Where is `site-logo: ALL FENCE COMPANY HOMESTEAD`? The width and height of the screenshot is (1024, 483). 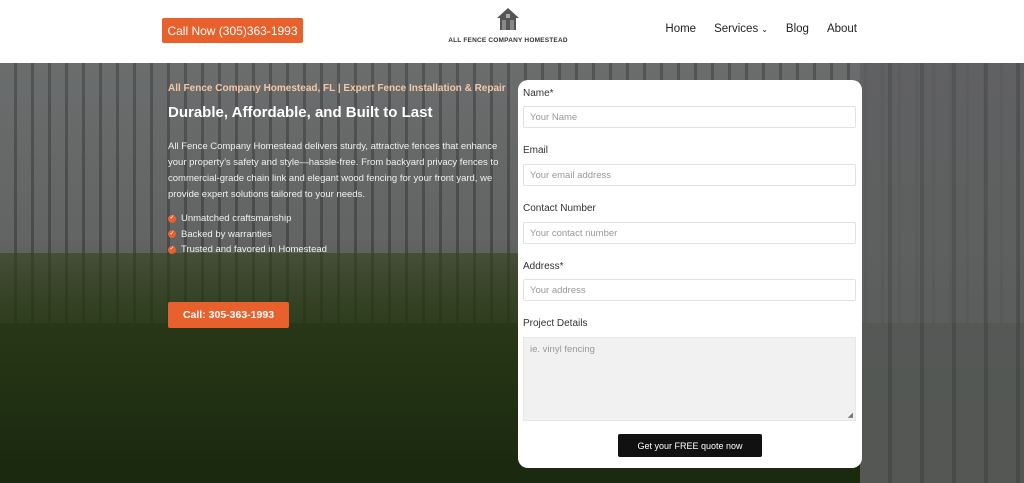
site-logo: ALL FENCE COMPANY HOMESTEAD is located at coordinates (508, 28).